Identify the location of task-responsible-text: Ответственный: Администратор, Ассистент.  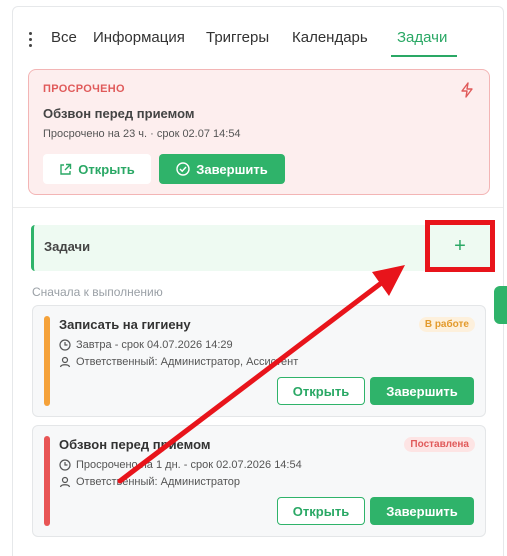
(187, 362).